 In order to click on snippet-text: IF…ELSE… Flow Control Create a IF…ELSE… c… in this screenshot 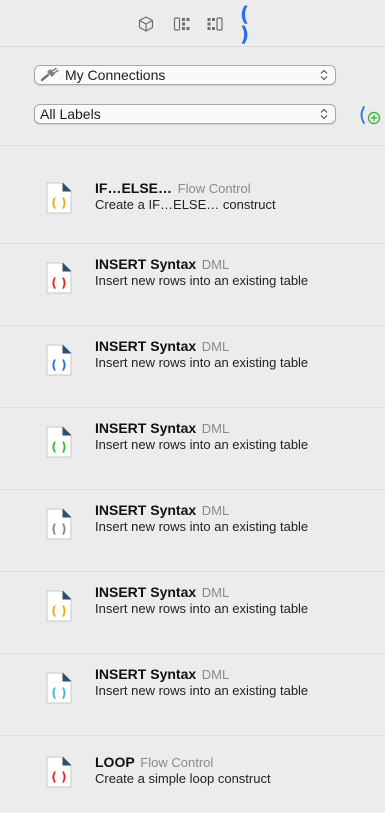, I will do `click(234, 196)`.